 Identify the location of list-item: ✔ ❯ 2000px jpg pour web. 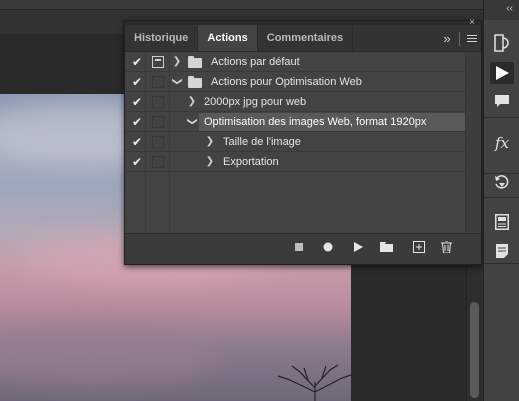
(303, 102).